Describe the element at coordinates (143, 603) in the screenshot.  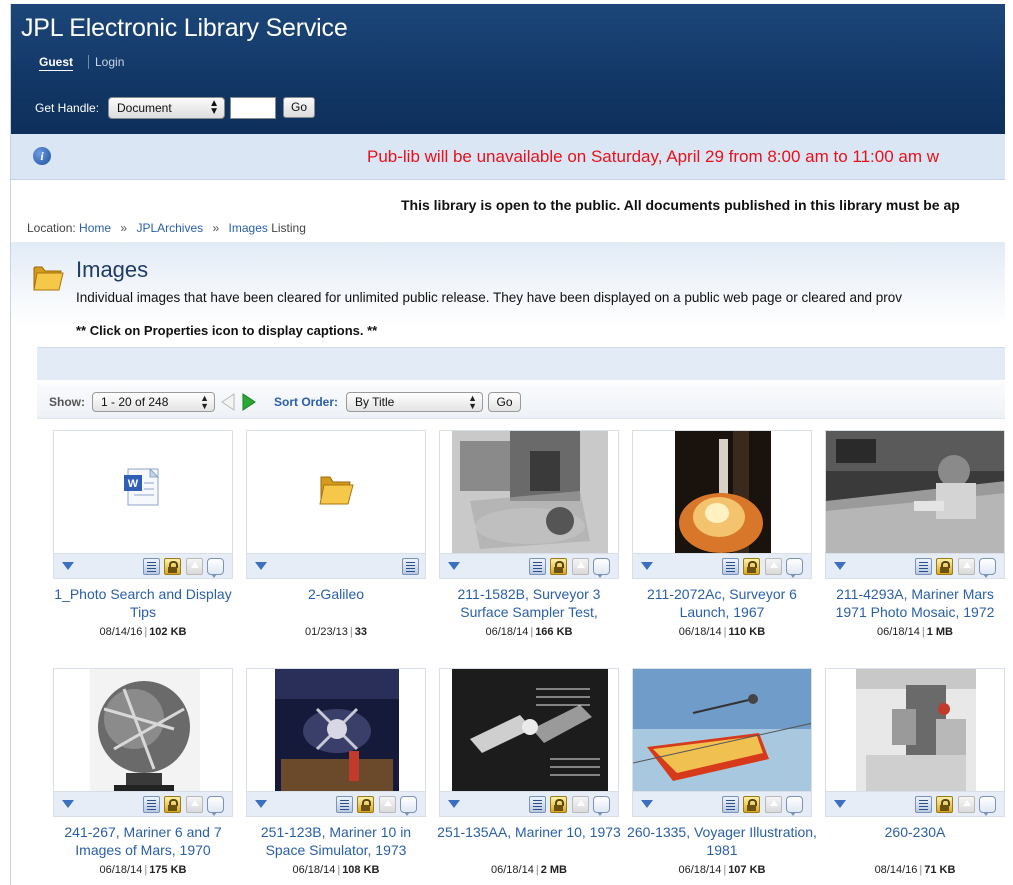
I see `item-title-link: 1_Photo Search and Display Tips` at that location.